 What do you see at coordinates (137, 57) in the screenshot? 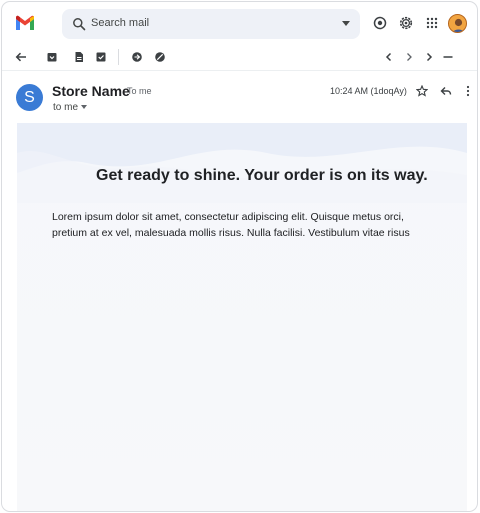
I see `mark-unread-icon` at bounding box center [137, 57].